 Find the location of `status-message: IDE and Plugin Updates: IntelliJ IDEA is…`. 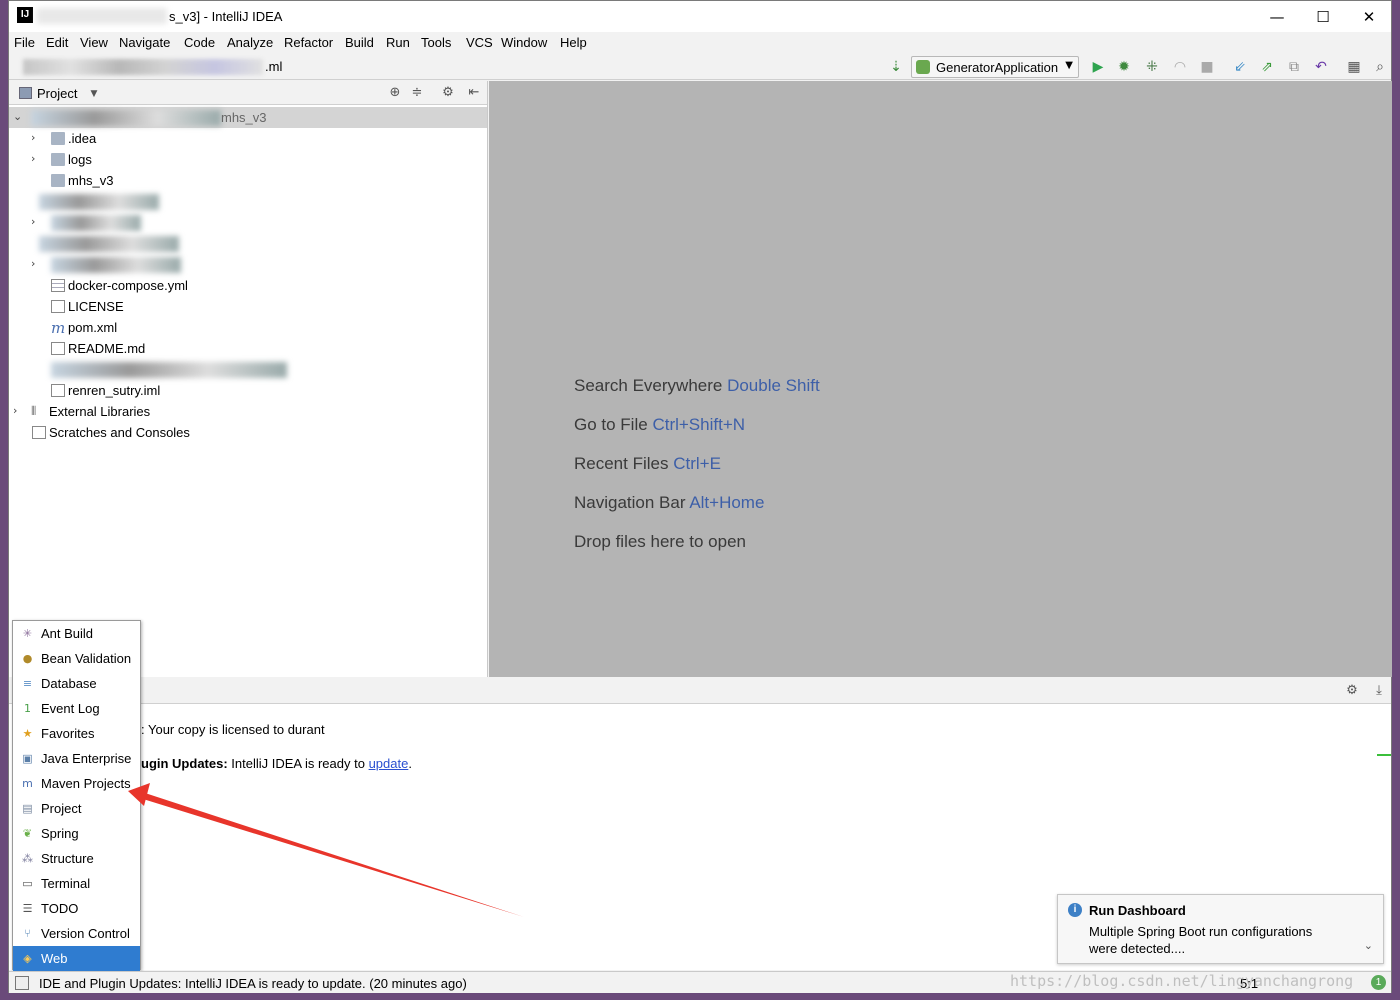

status-message: IDE and Plugin Updates: IntelliJ IDEA is… is located at coordinates (253, 983).